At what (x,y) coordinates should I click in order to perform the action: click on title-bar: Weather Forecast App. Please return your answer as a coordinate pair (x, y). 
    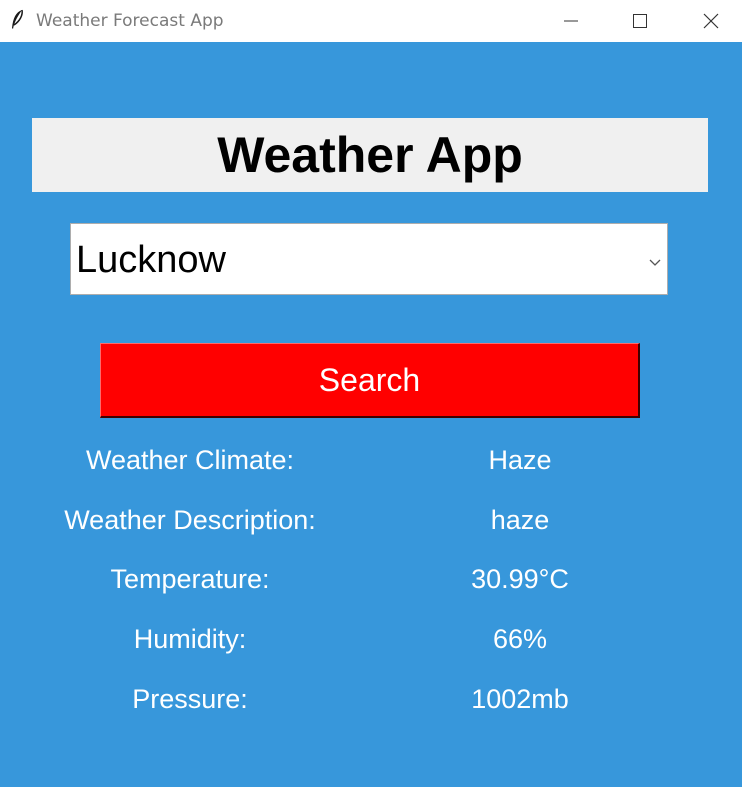
    Looking at the image, I should click on (371, 21).